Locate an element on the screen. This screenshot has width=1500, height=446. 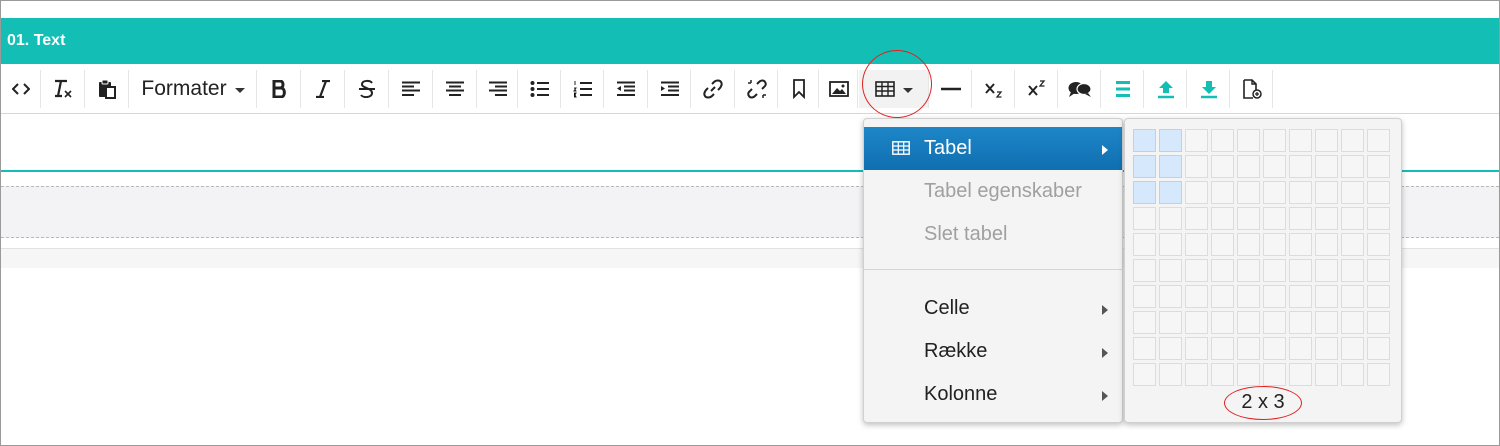
clear-formatting-button is located at coordinates (63, 89).